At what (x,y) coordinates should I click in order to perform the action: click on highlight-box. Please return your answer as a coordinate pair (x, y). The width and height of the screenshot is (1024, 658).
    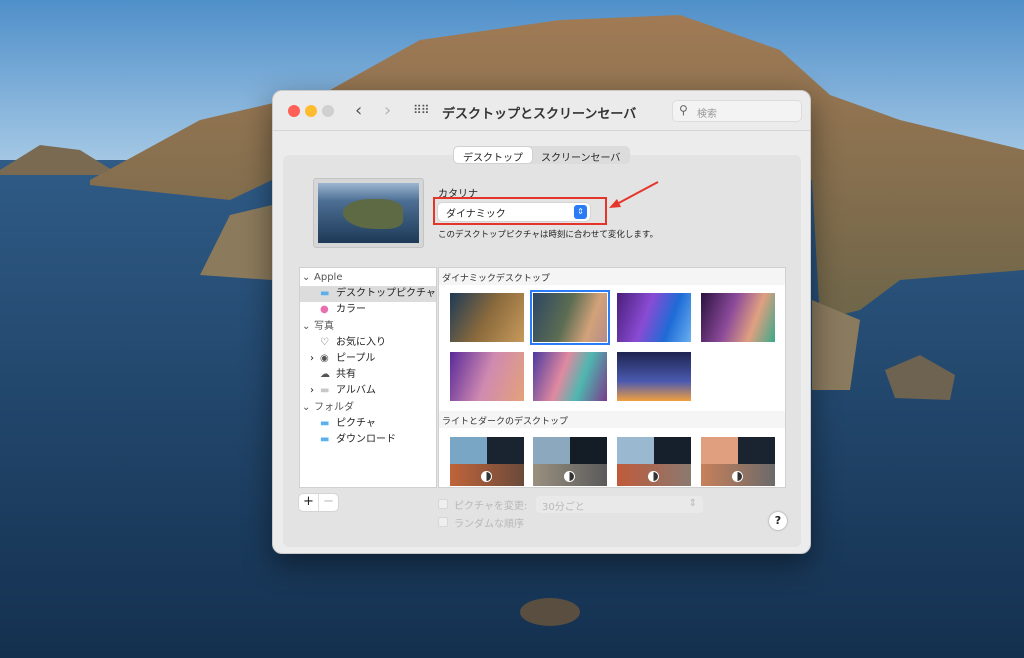
    Looking at the image, I should click on (520, 211).